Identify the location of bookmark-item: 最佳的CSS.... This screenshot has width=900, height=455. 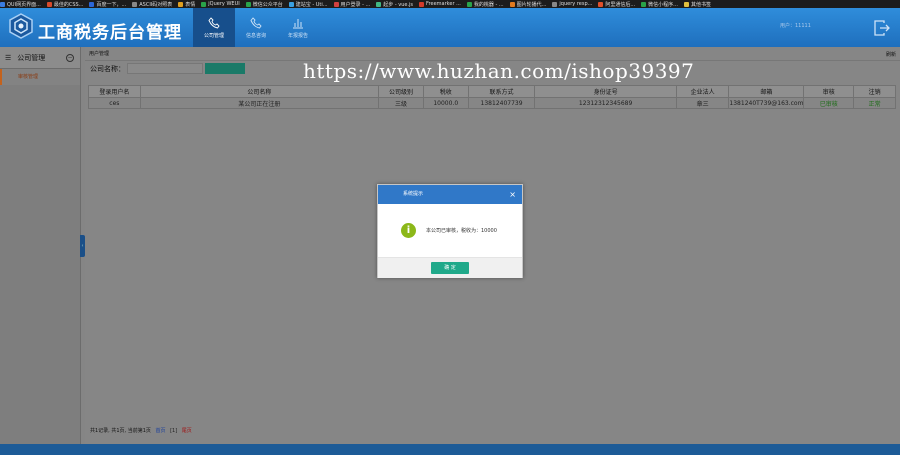
(65, 4).